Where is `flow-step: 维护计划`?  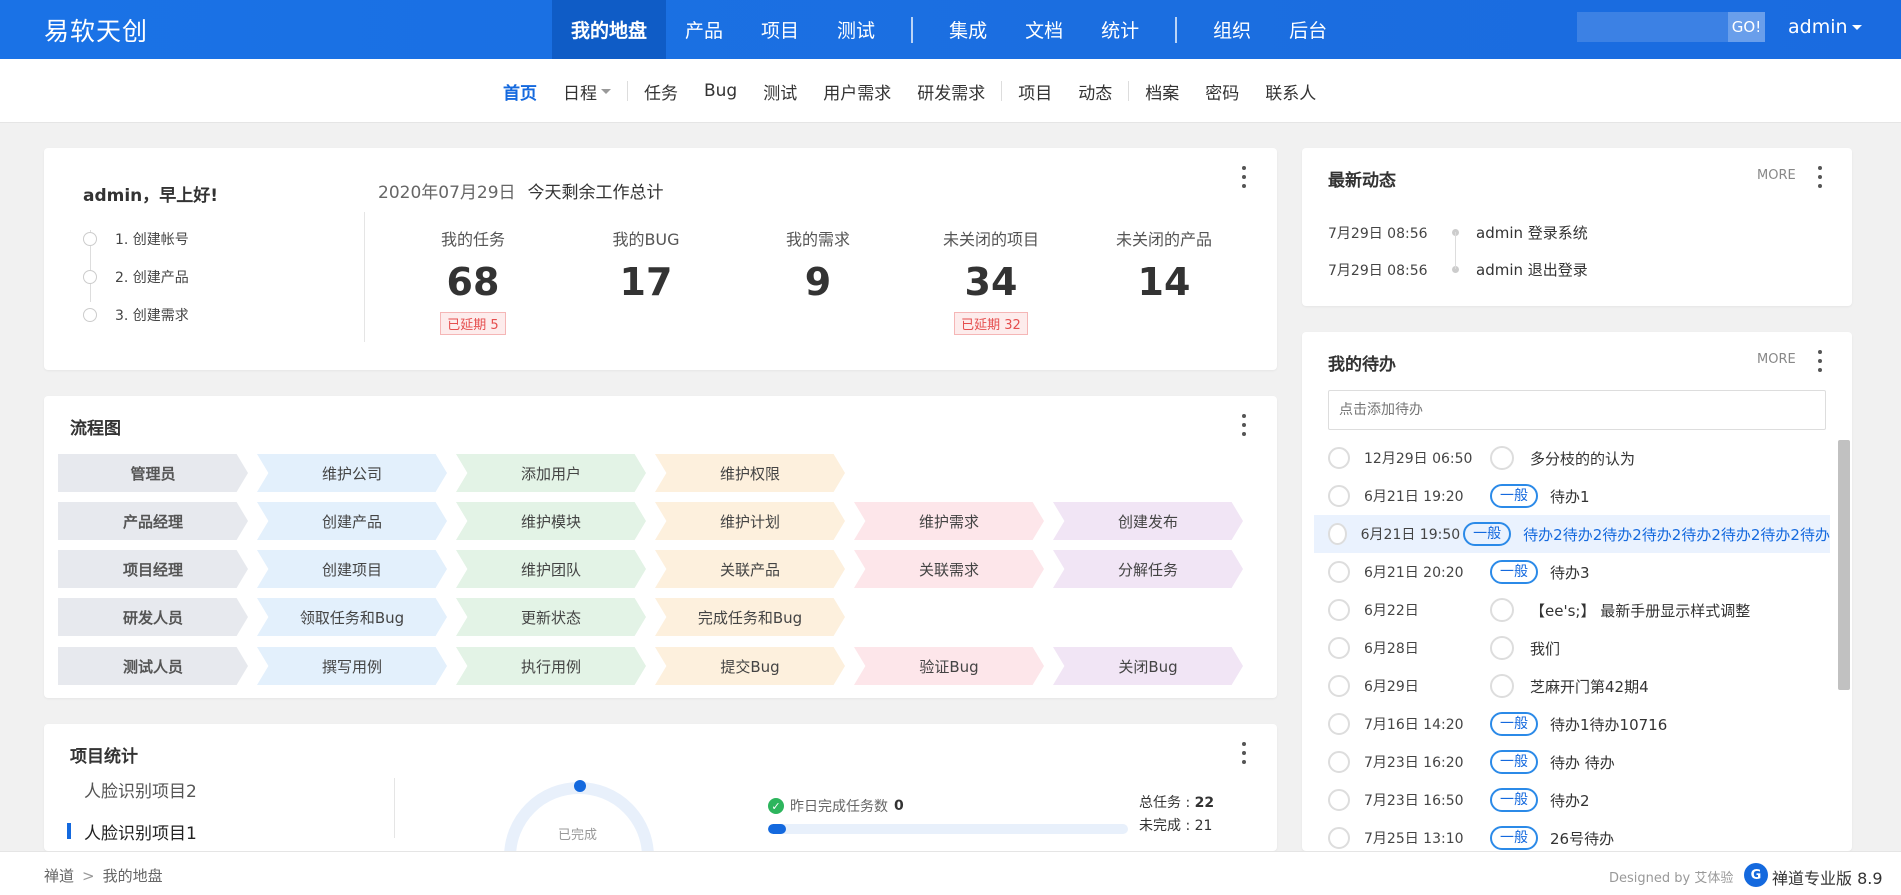 flow-step: 维护计划 is located at coordinates (750, 521).